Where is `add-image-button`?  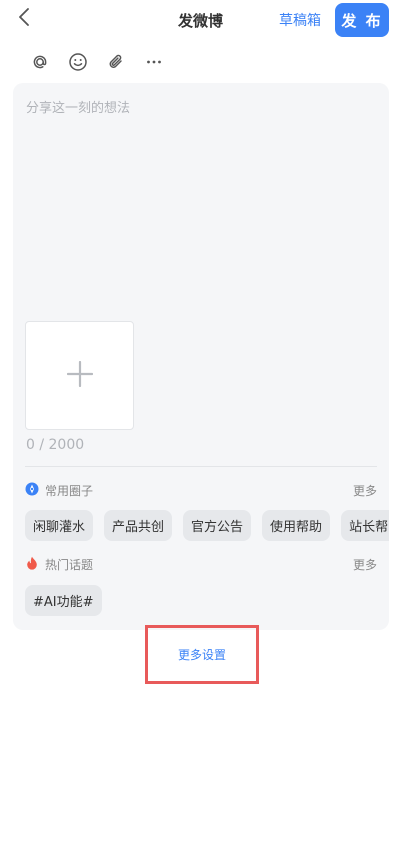
add-image-button is located at coordinates (79, 375).